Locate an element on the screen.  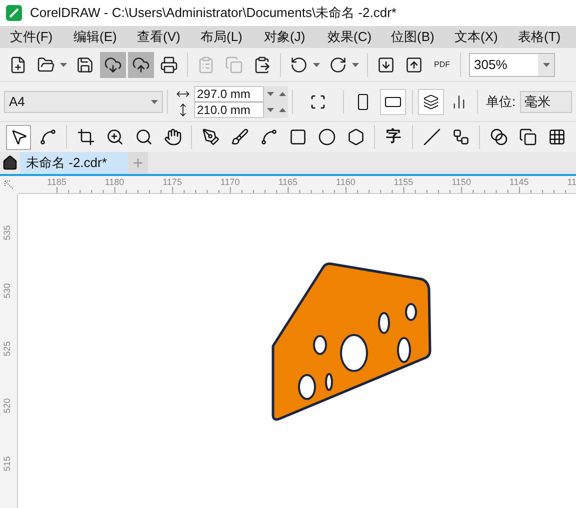
hexagon-icon is located at coordinates (355, 137).